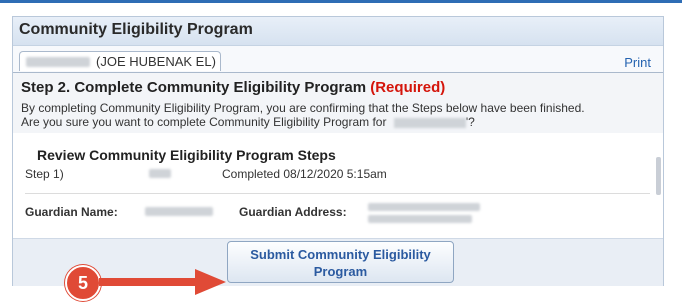  I want to click on step-desc-line2-suffix: '?, so click(470, 122).